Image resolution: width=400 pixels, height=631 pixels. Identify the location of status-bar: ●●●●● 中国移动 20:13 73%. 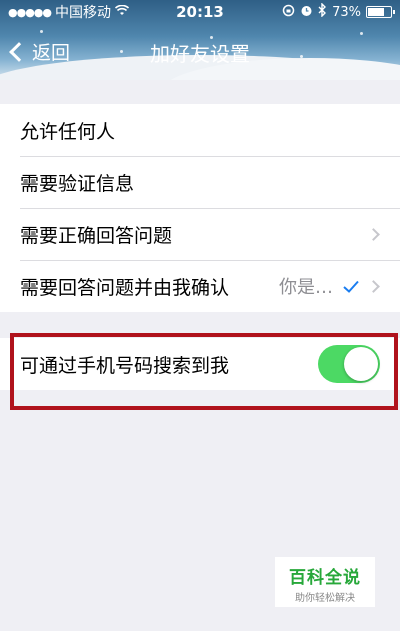
(200, 12).